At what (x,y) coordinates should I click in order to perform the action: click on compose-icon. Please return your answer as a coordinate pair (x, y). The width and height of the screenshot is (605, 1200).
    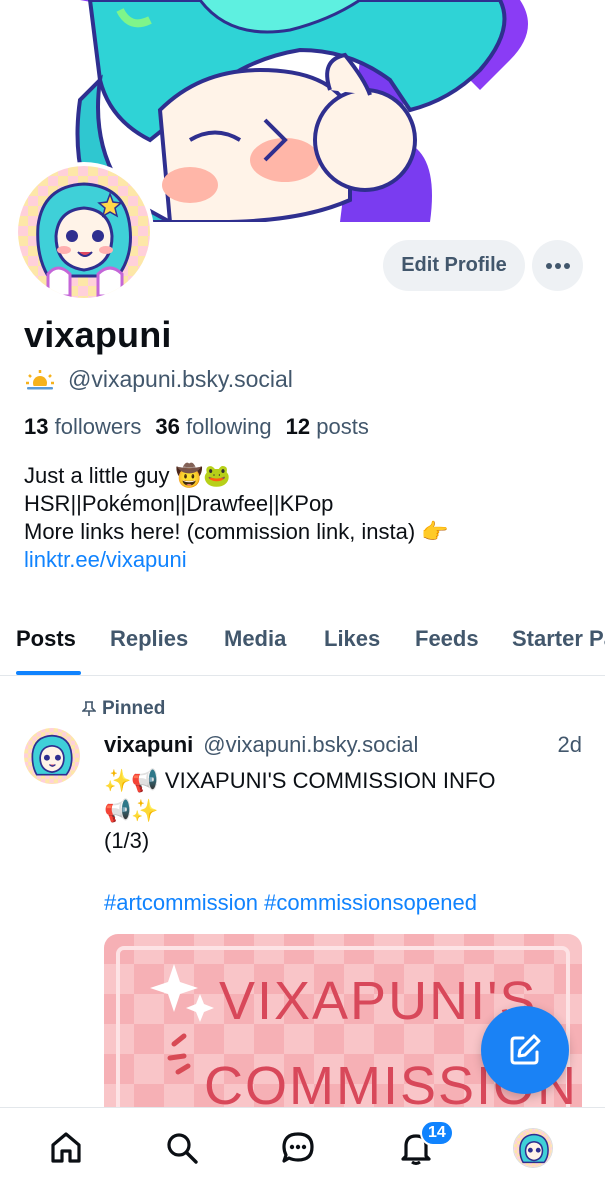
    Looking at the image, I should click on (525, 1049).